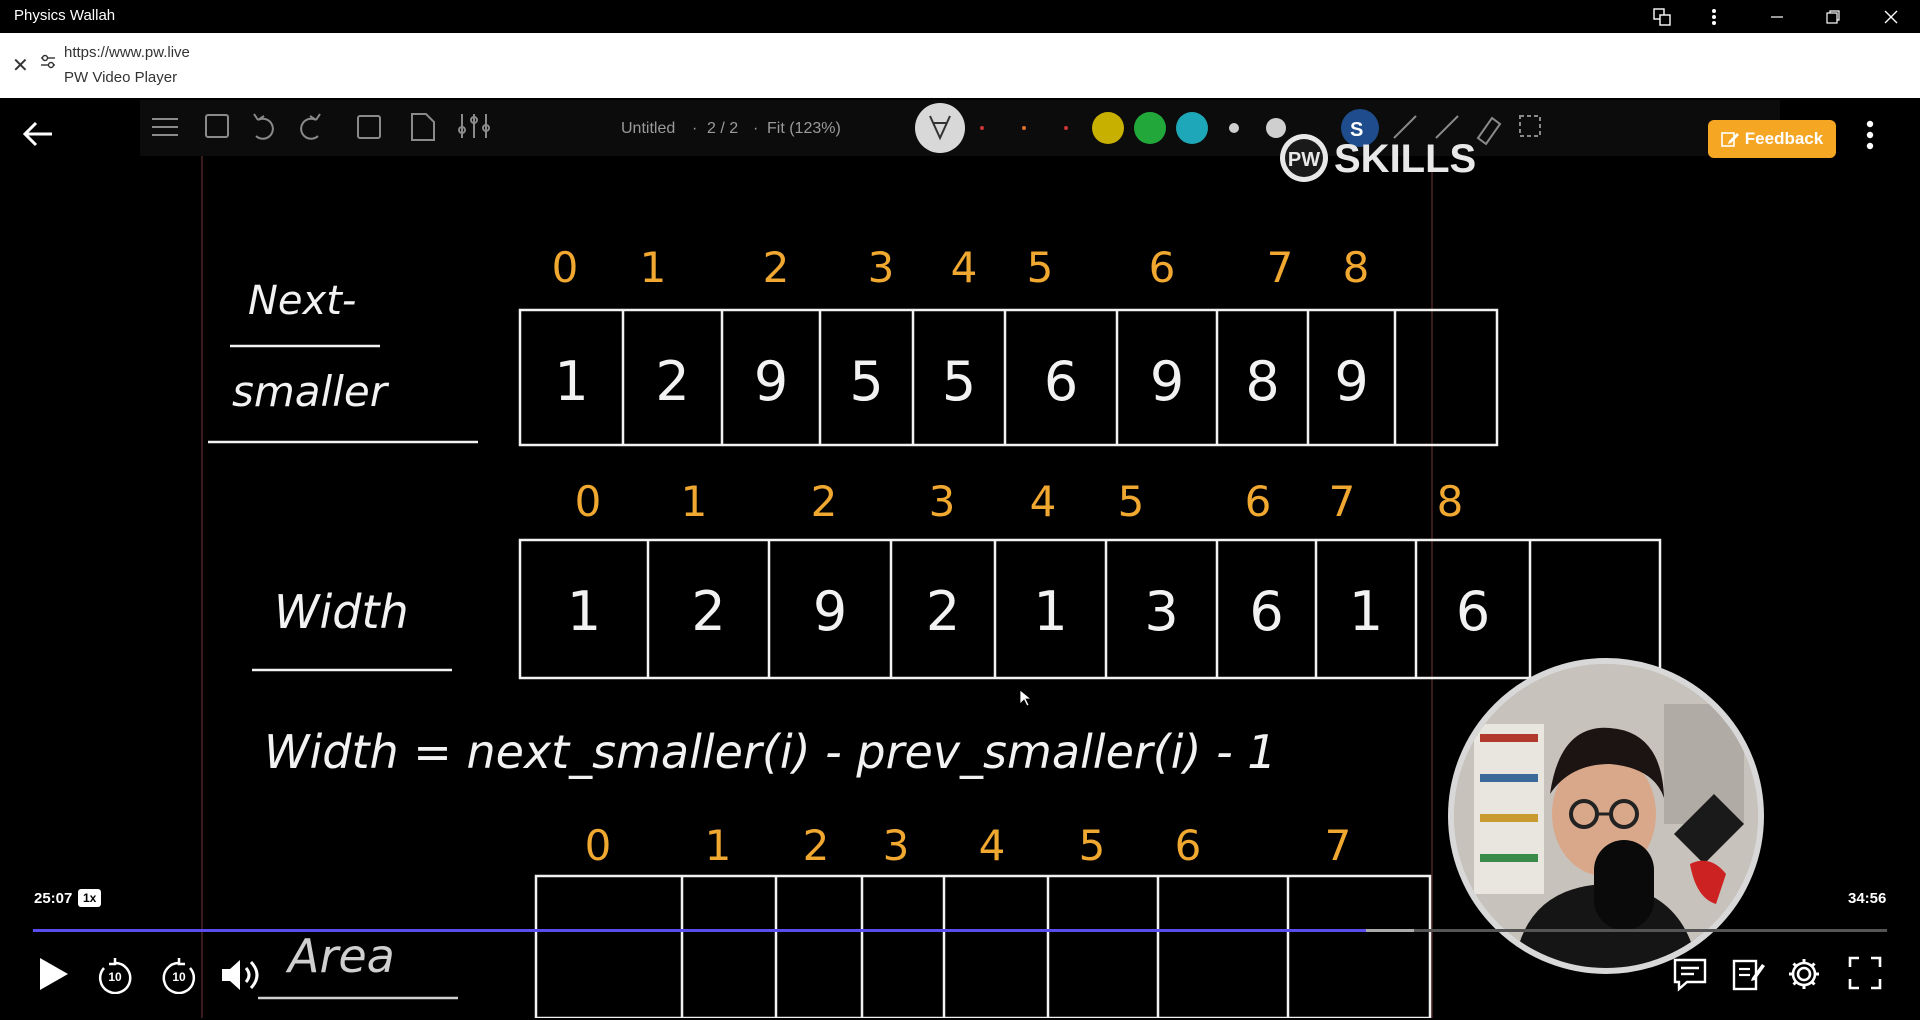 The height and width of the screenshot is (1020, 1920). What do you see at coordinates (1092, 845) in the screenshot?
I see `area-index: 5` at bounding box center [1092, 845].